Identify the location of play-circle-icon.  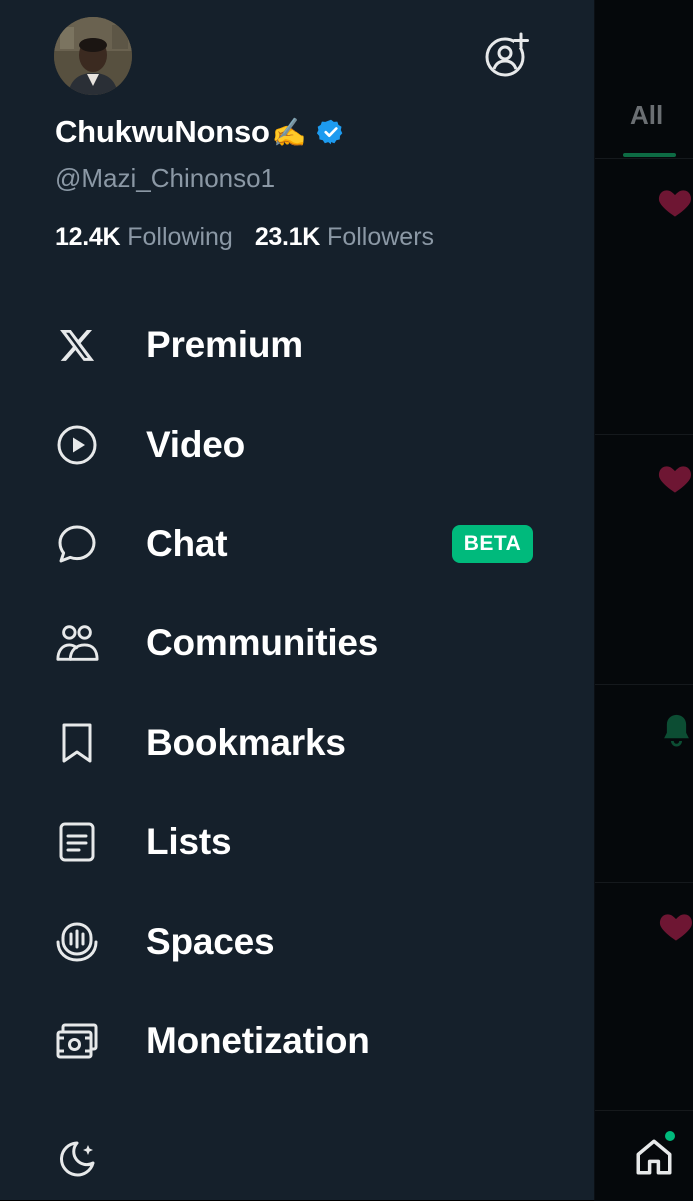
(77, 445).